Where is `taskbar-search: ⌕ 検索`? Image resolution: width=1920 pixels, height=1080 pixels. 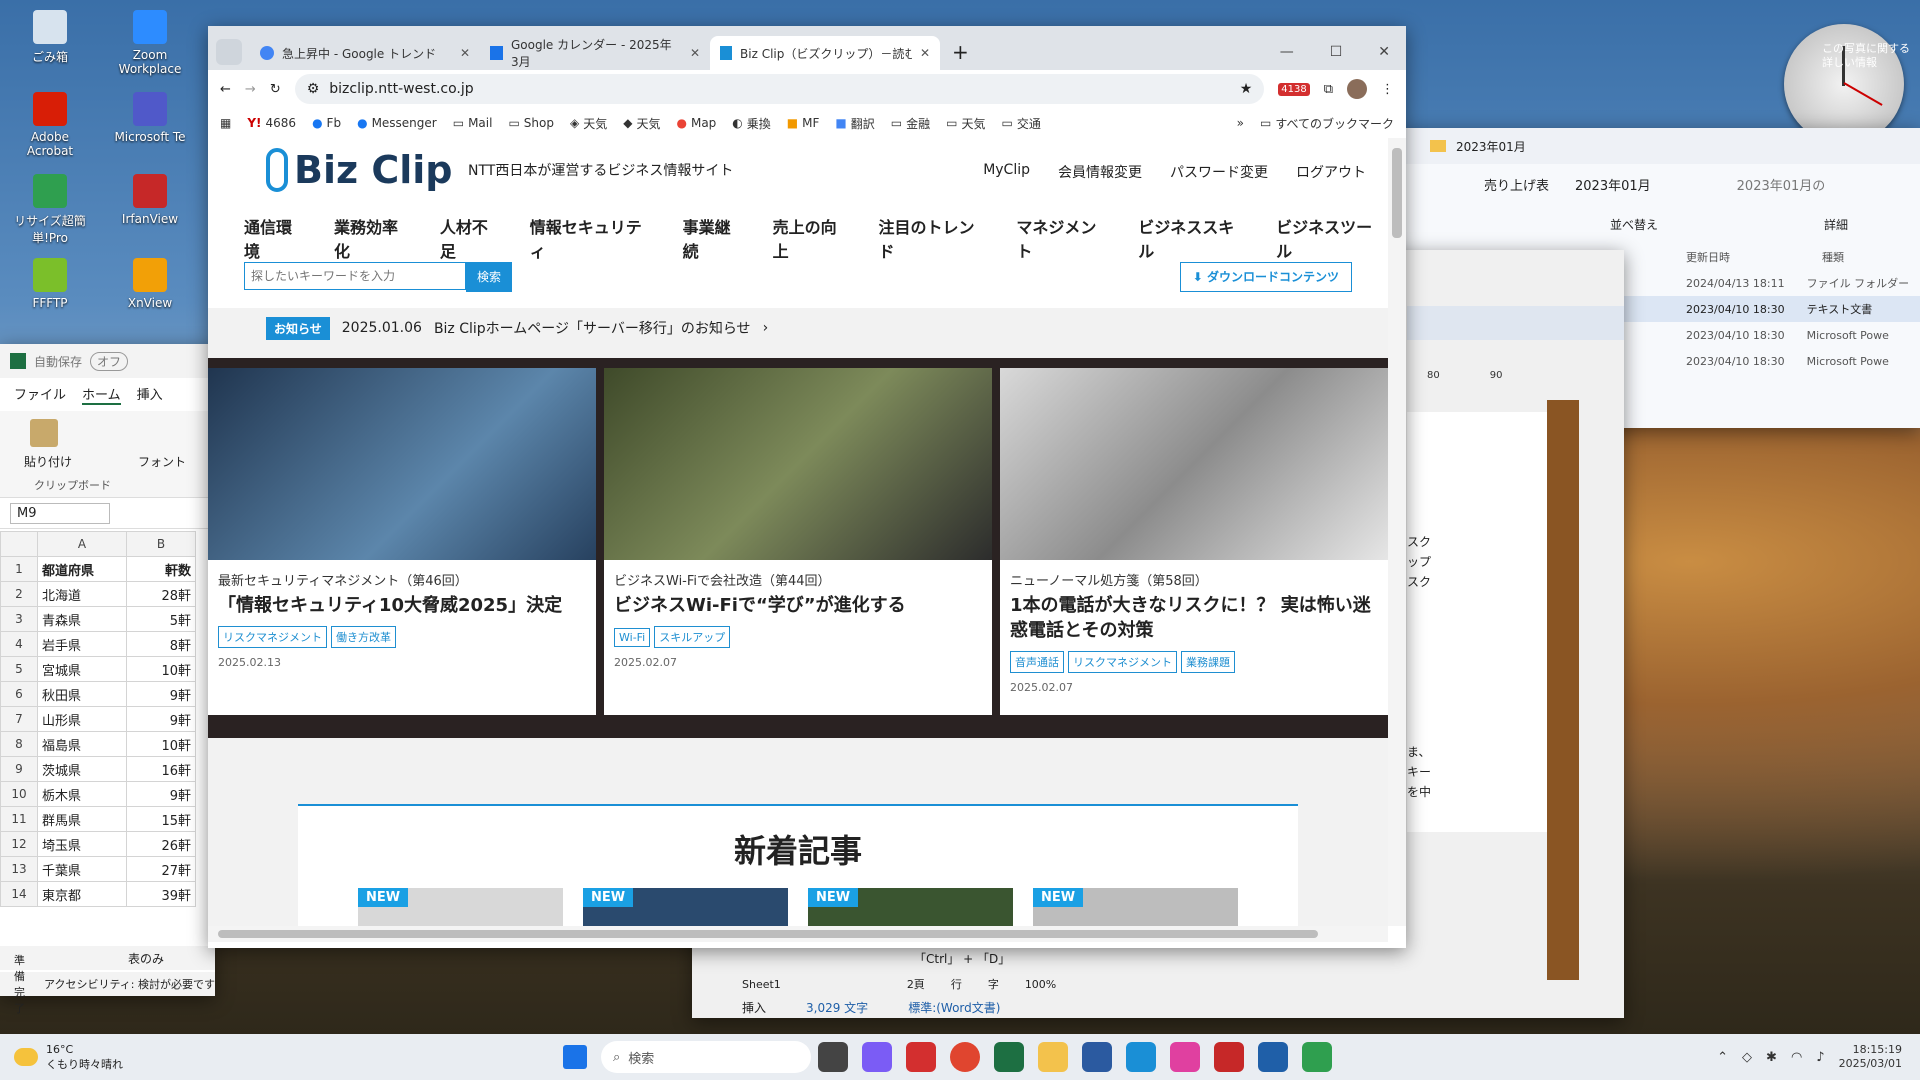 taskbar-search: ⌕ 検索 is located at coordinates (706, 1057).